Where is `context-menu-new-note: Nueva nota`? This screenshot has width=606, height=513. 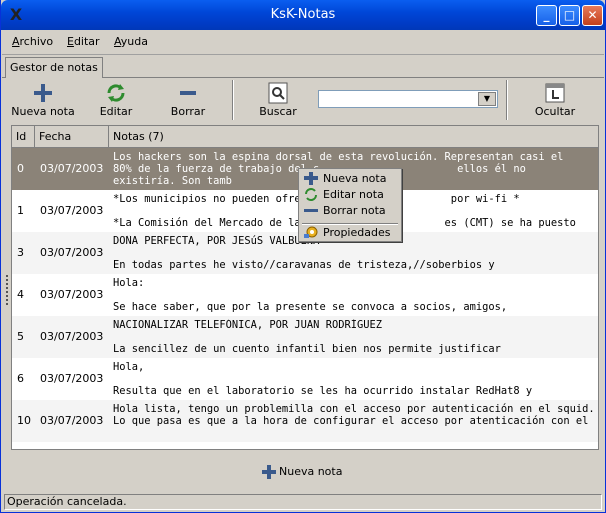
context-menu-new-note: Nueva nota is located at coordinates (350, 178).